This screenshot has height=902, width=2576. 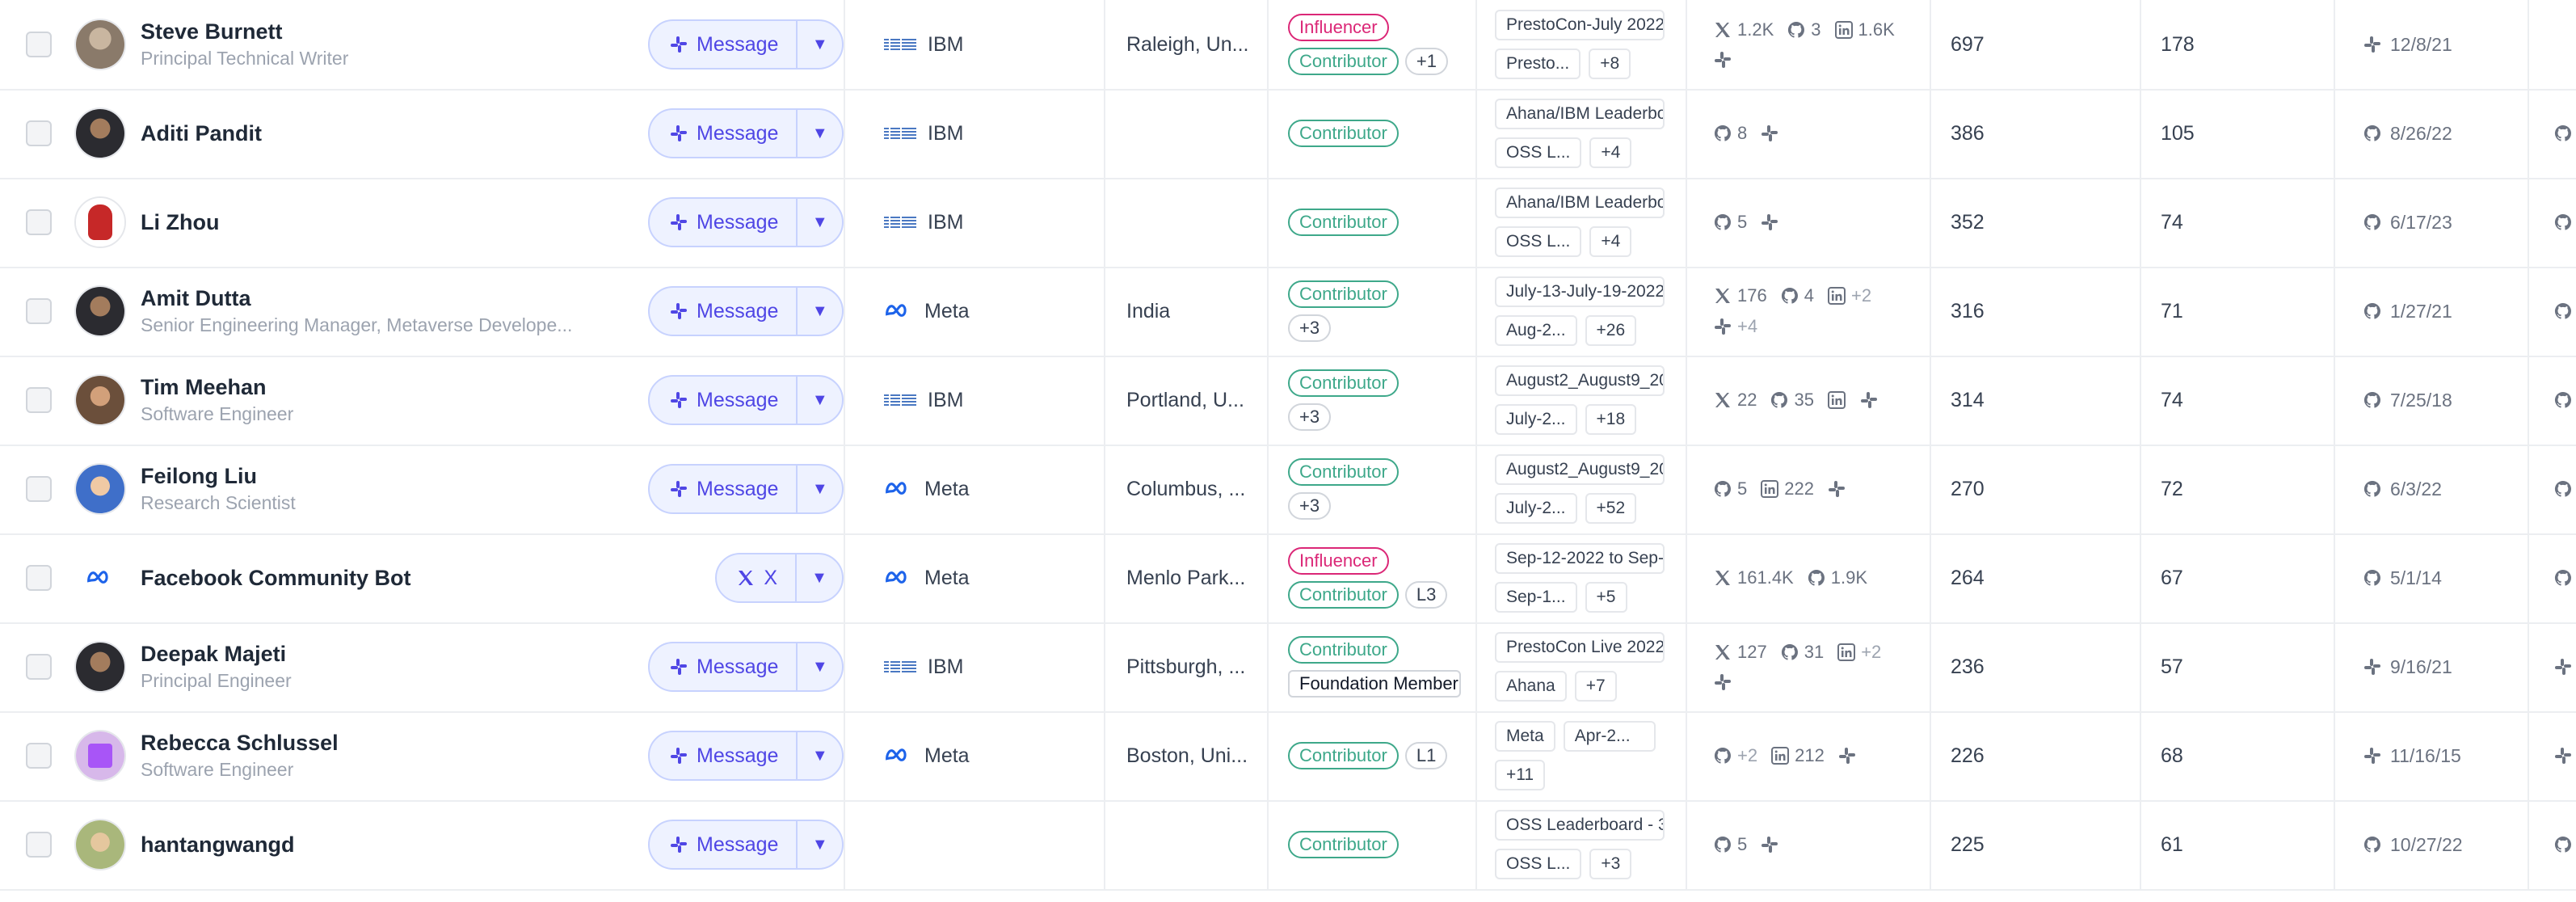 What do you see at coordinates (201, 134) in the screenshot?
I see `member-name: Aditi Pandit` at bounding box center [201, 134].